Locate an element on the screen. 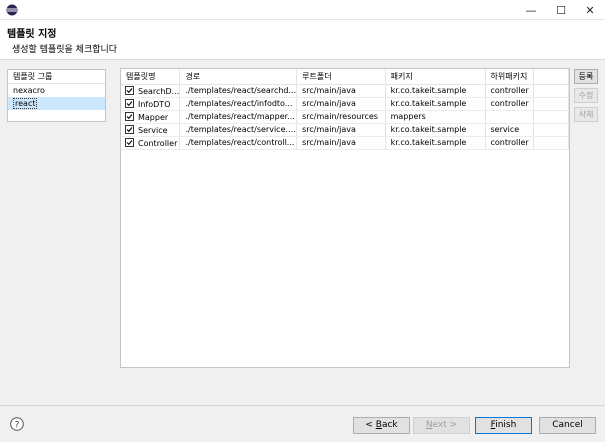  footer-separator is located at coordinates (302, 405).